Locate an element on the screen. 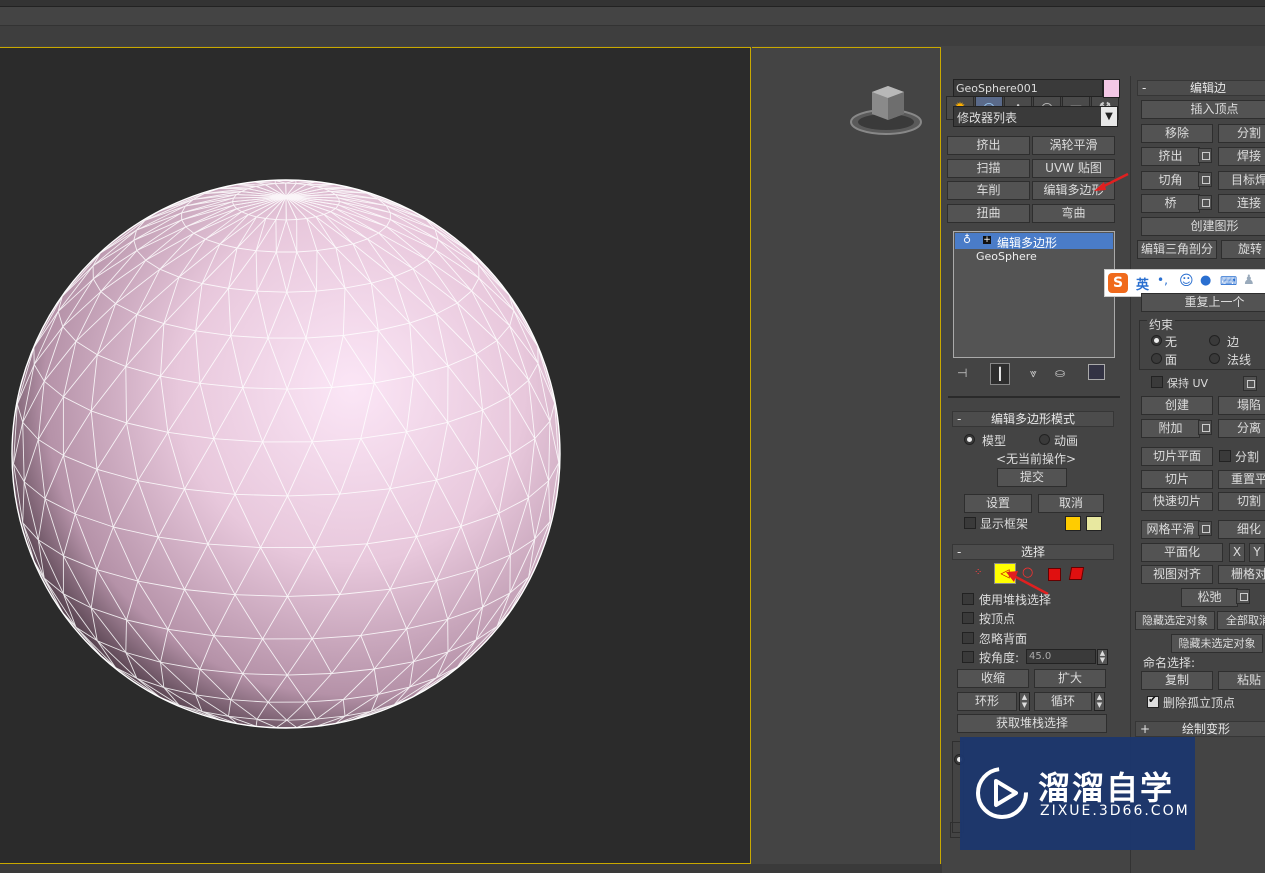  constraint-normal-radio is located at coordinates (1214, 358).